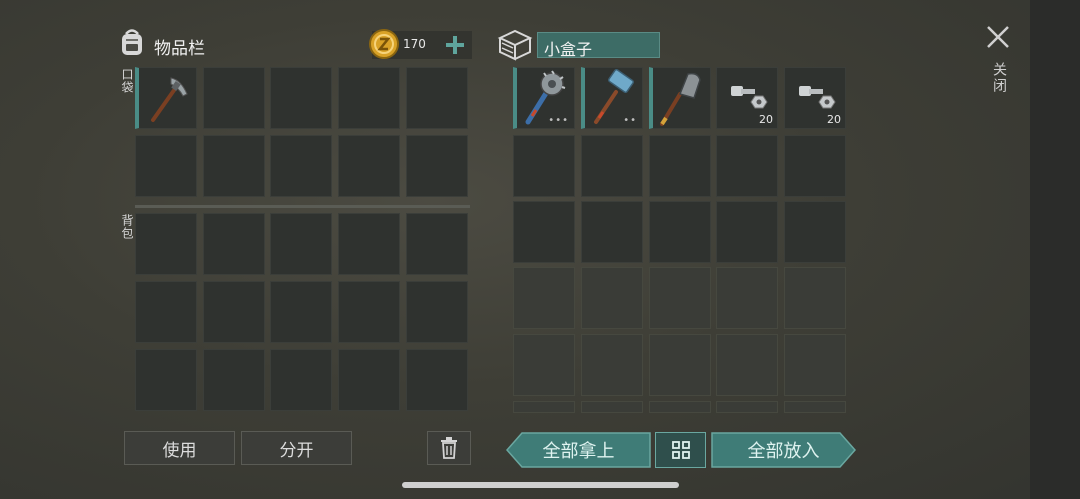  What do you see at coordinates (179, 448) in the screenshot?
I see `use-button: 使用` at bounding box center [179, 448].